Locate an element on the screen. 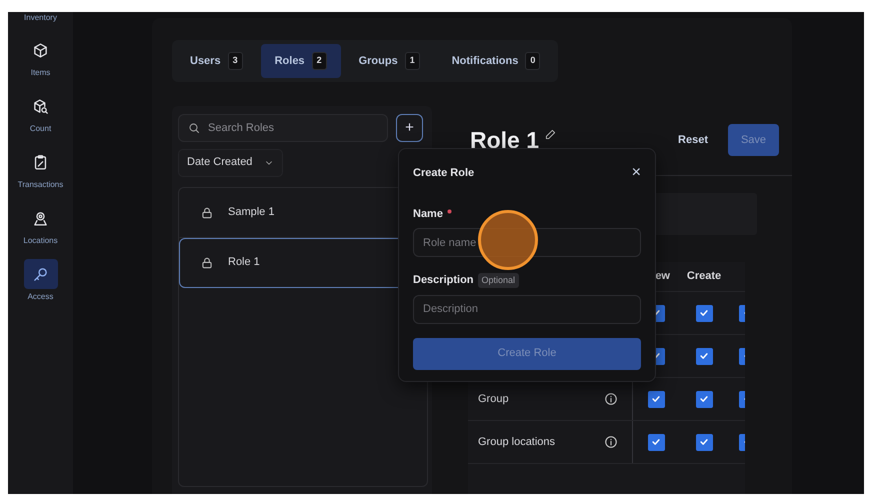  role-title: Role 1 is located at coordinates (505, 140).